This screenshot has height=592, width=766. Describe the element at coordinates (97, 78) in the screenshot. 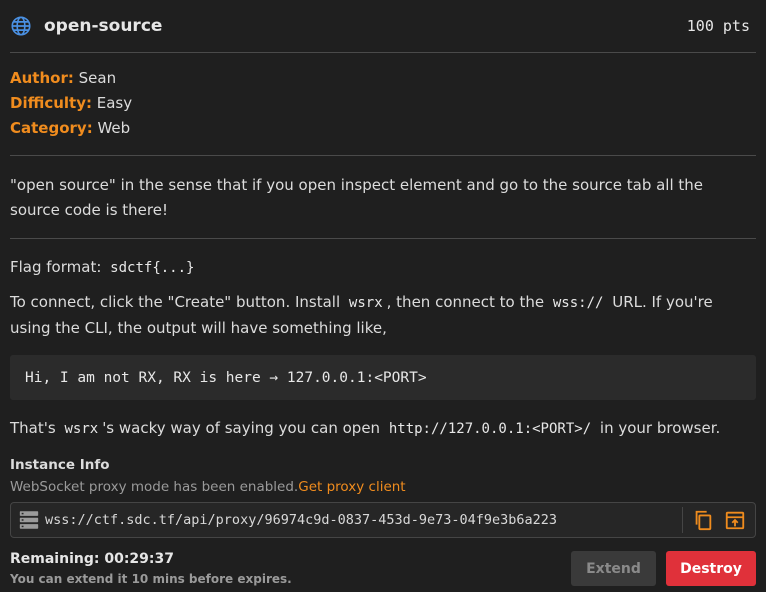

I see `meta-author-value: Sean` at that location.